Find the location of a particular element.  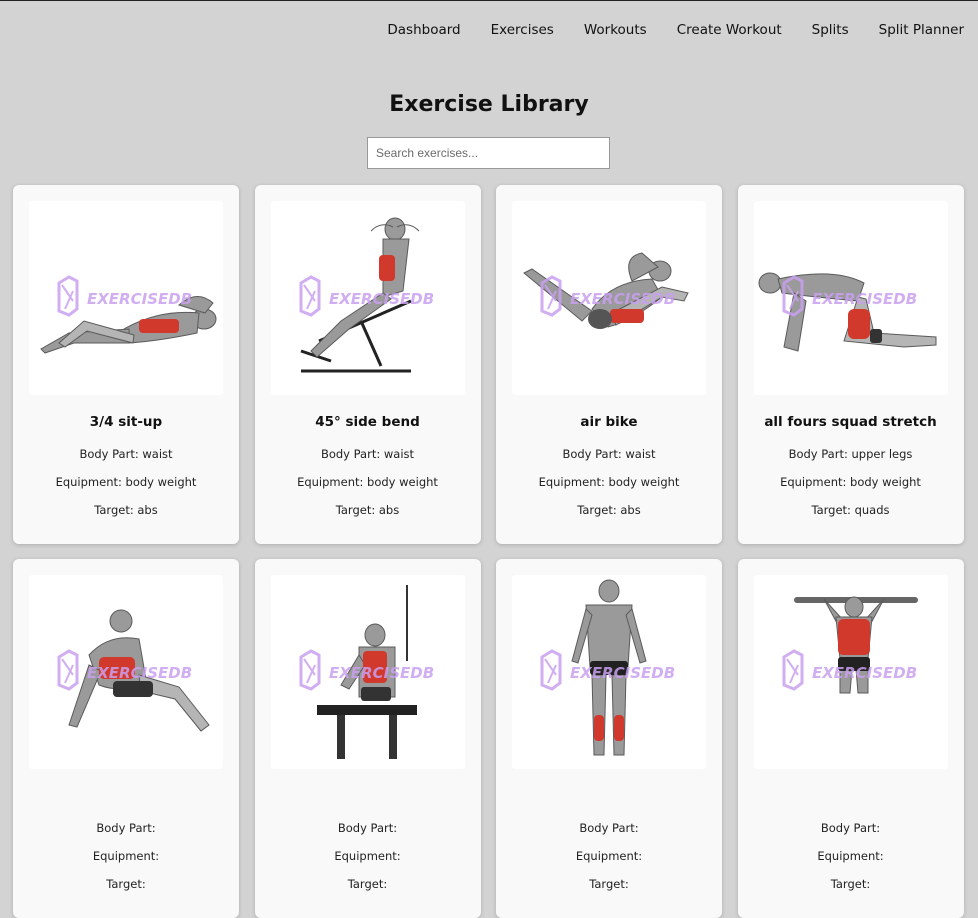

exercise-body-part: Body Part: upper legs is located at coordinates (851, 454).